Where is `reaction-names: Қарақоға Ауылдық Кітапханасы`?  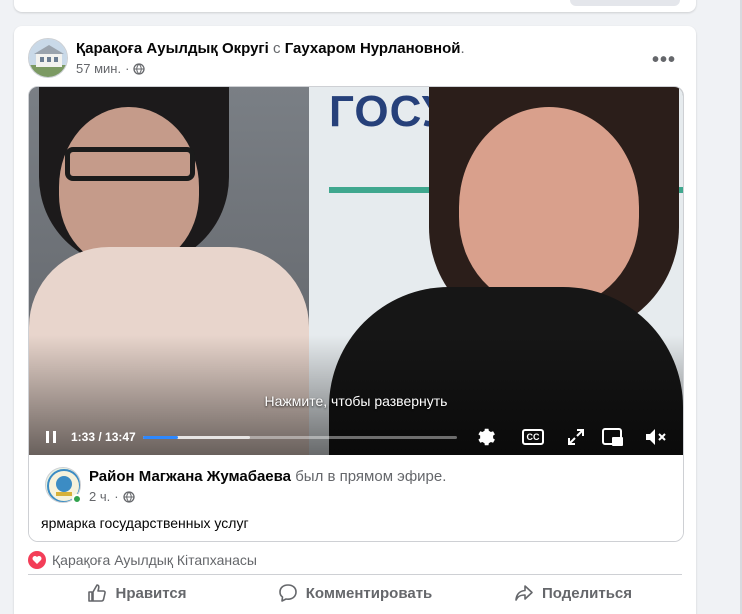 reaction-names: Қарақоға Ауылдық Кітапханасы is located at coordinates (154, 560).